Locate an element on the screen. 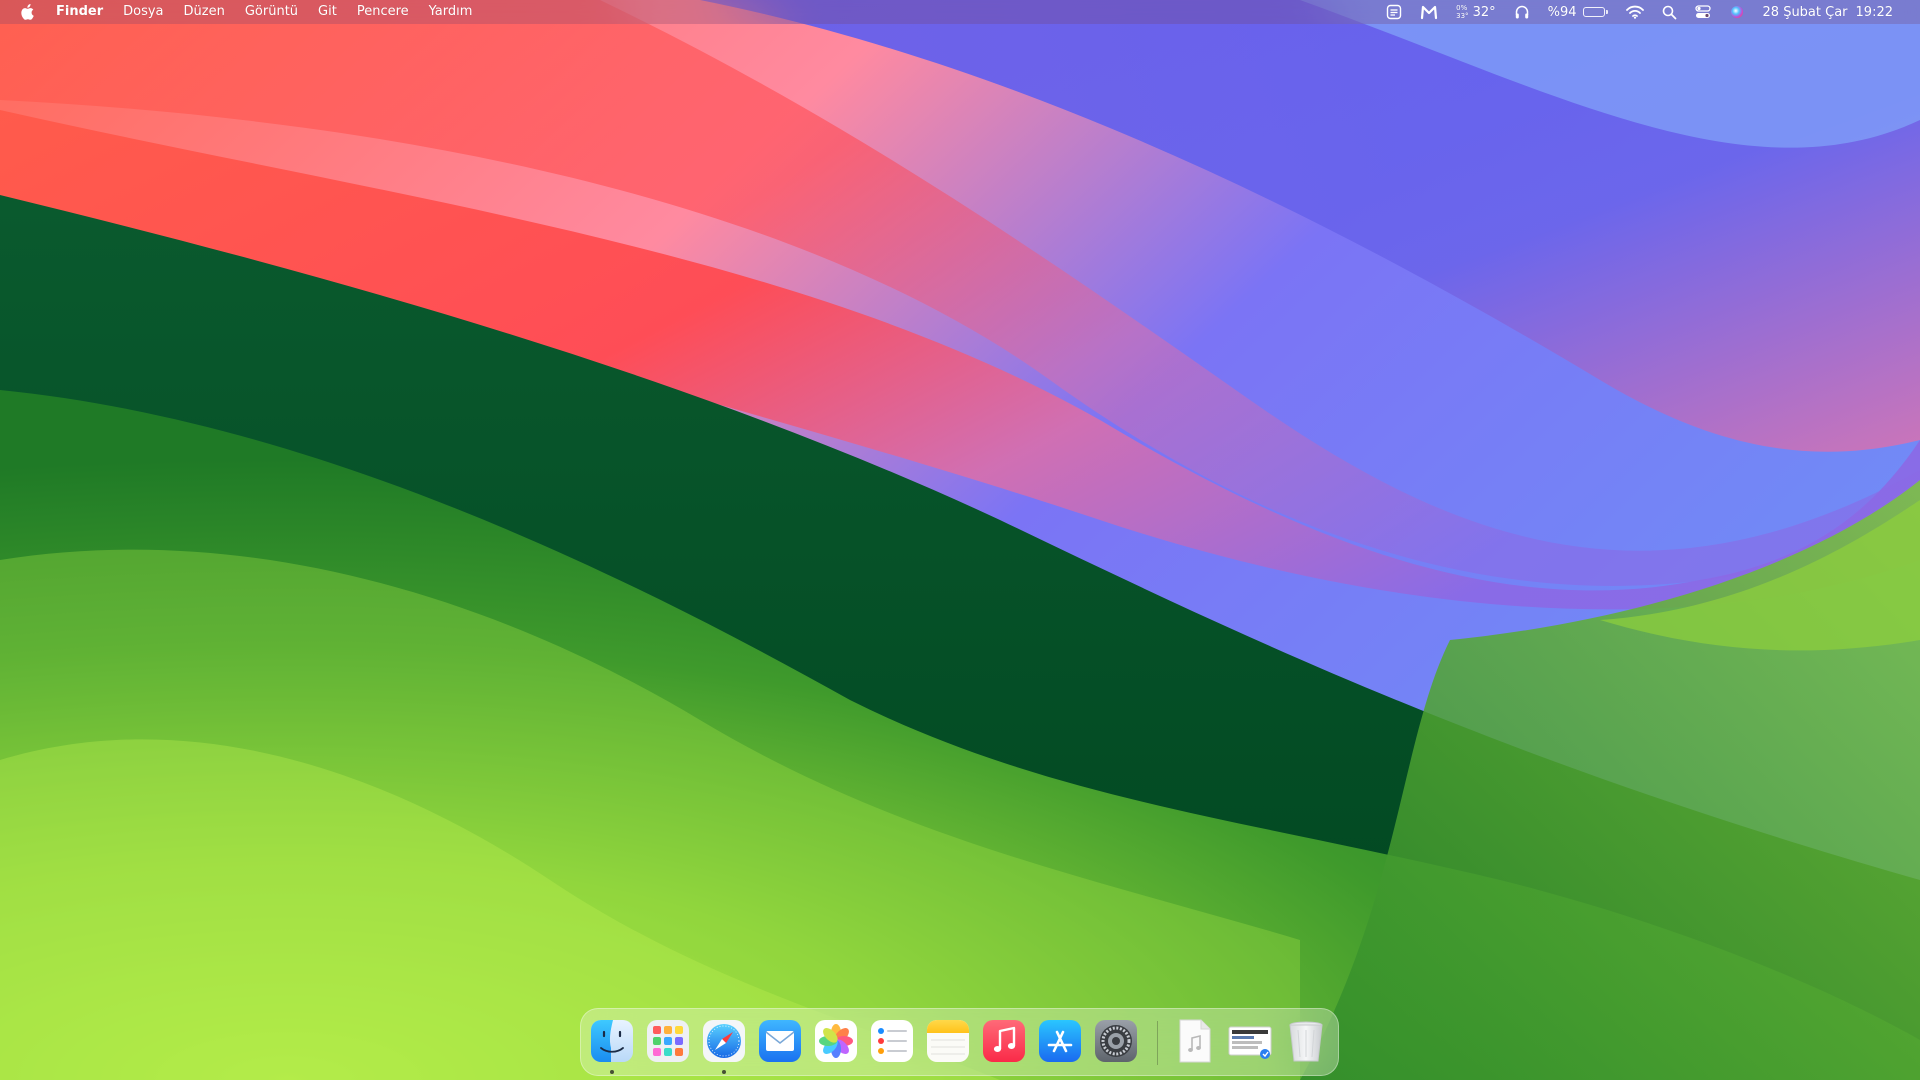  weather-high: 33° is located at coordinates (1462, 16).